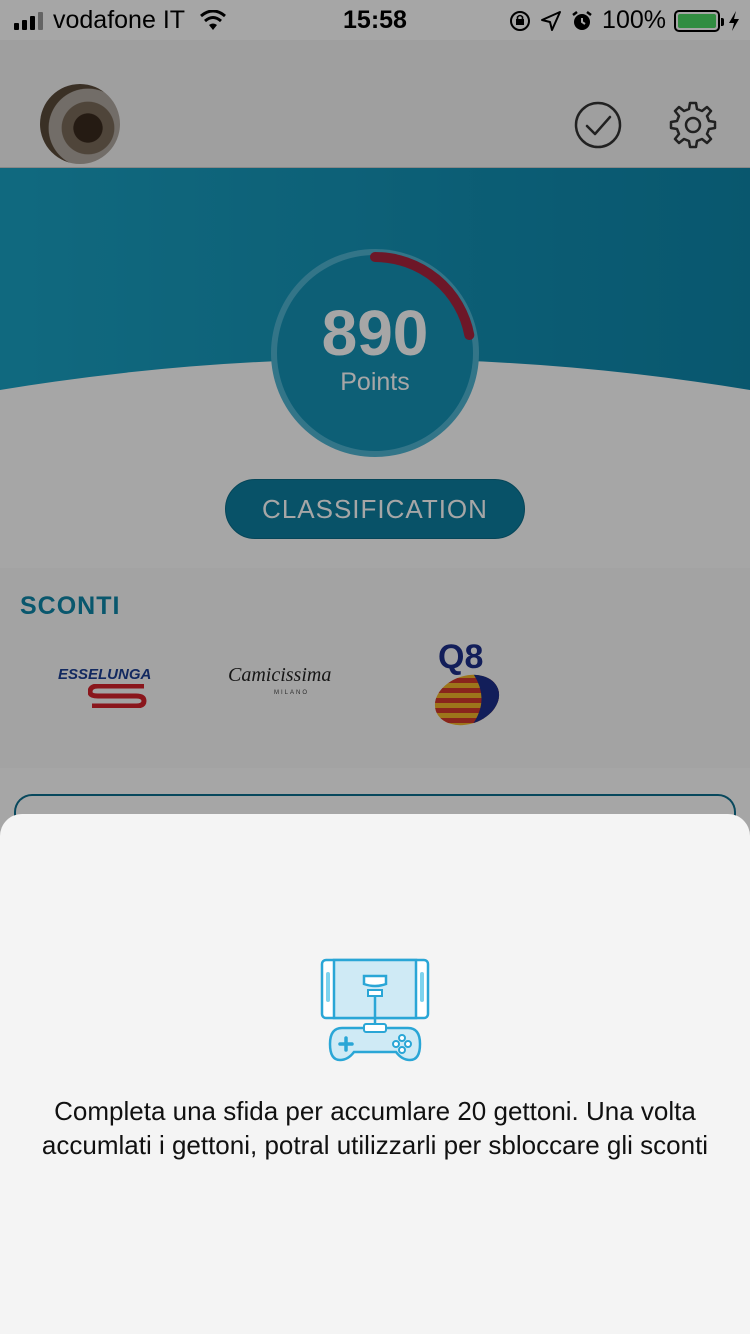 This screenshot has height=1334, width=750. I want to click on game-controller-icon, so click(375, 1010).